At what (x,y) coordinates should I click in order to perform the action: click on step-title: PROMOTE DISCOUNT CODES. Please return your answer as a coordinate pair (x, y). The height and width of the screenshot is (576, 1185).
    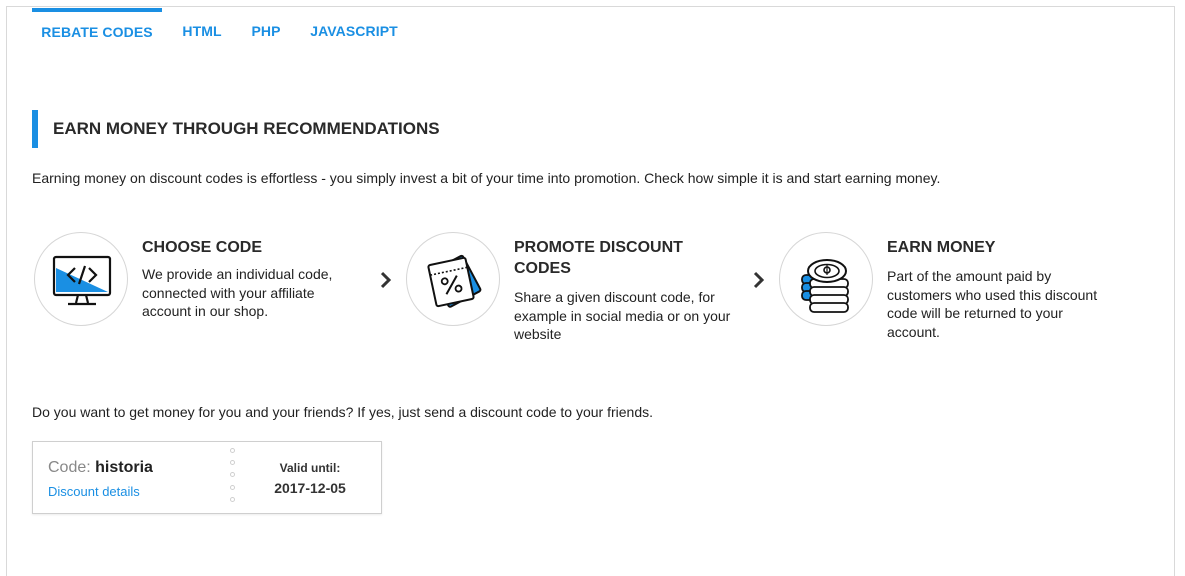
    Looking at the image, I should click on (598, 258).